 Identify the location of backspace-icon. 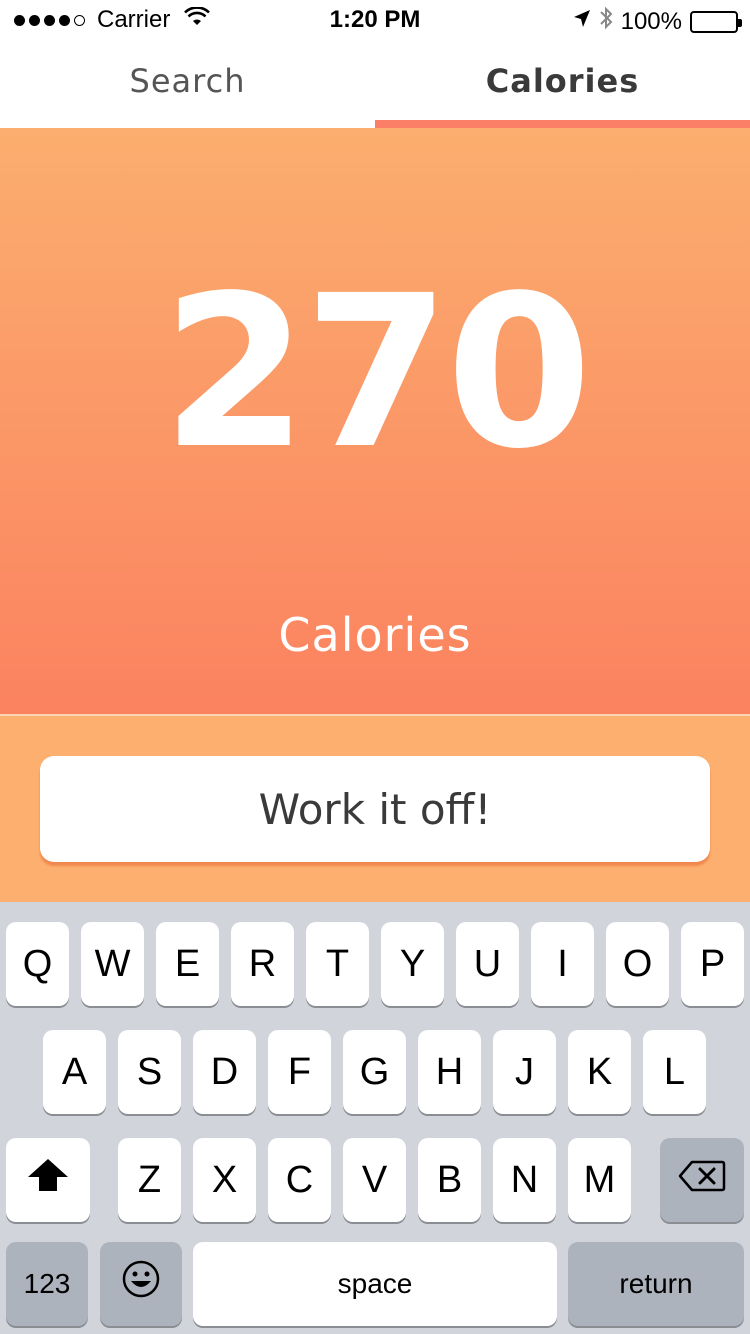
(702, 1180).